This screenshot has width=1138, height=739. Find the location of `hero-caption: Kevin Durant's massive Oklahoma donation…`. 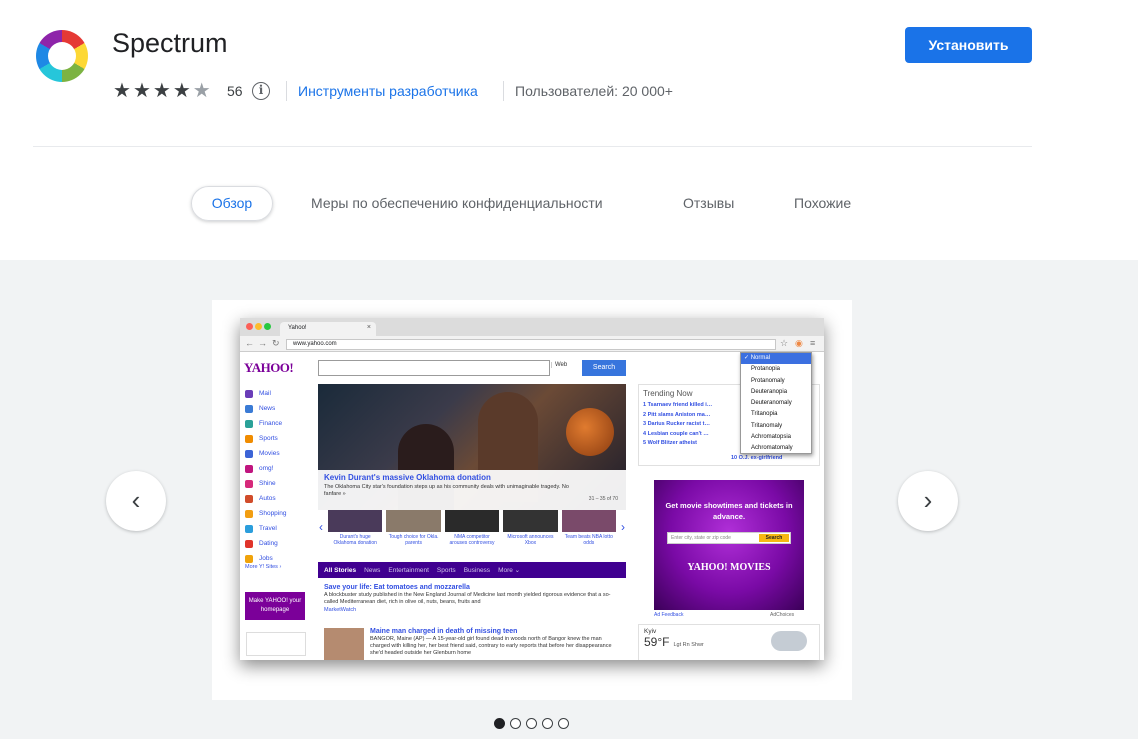

hero-caption: Kevin Durant's massive Oklahoma donation… is located at coordinates (472, 490).